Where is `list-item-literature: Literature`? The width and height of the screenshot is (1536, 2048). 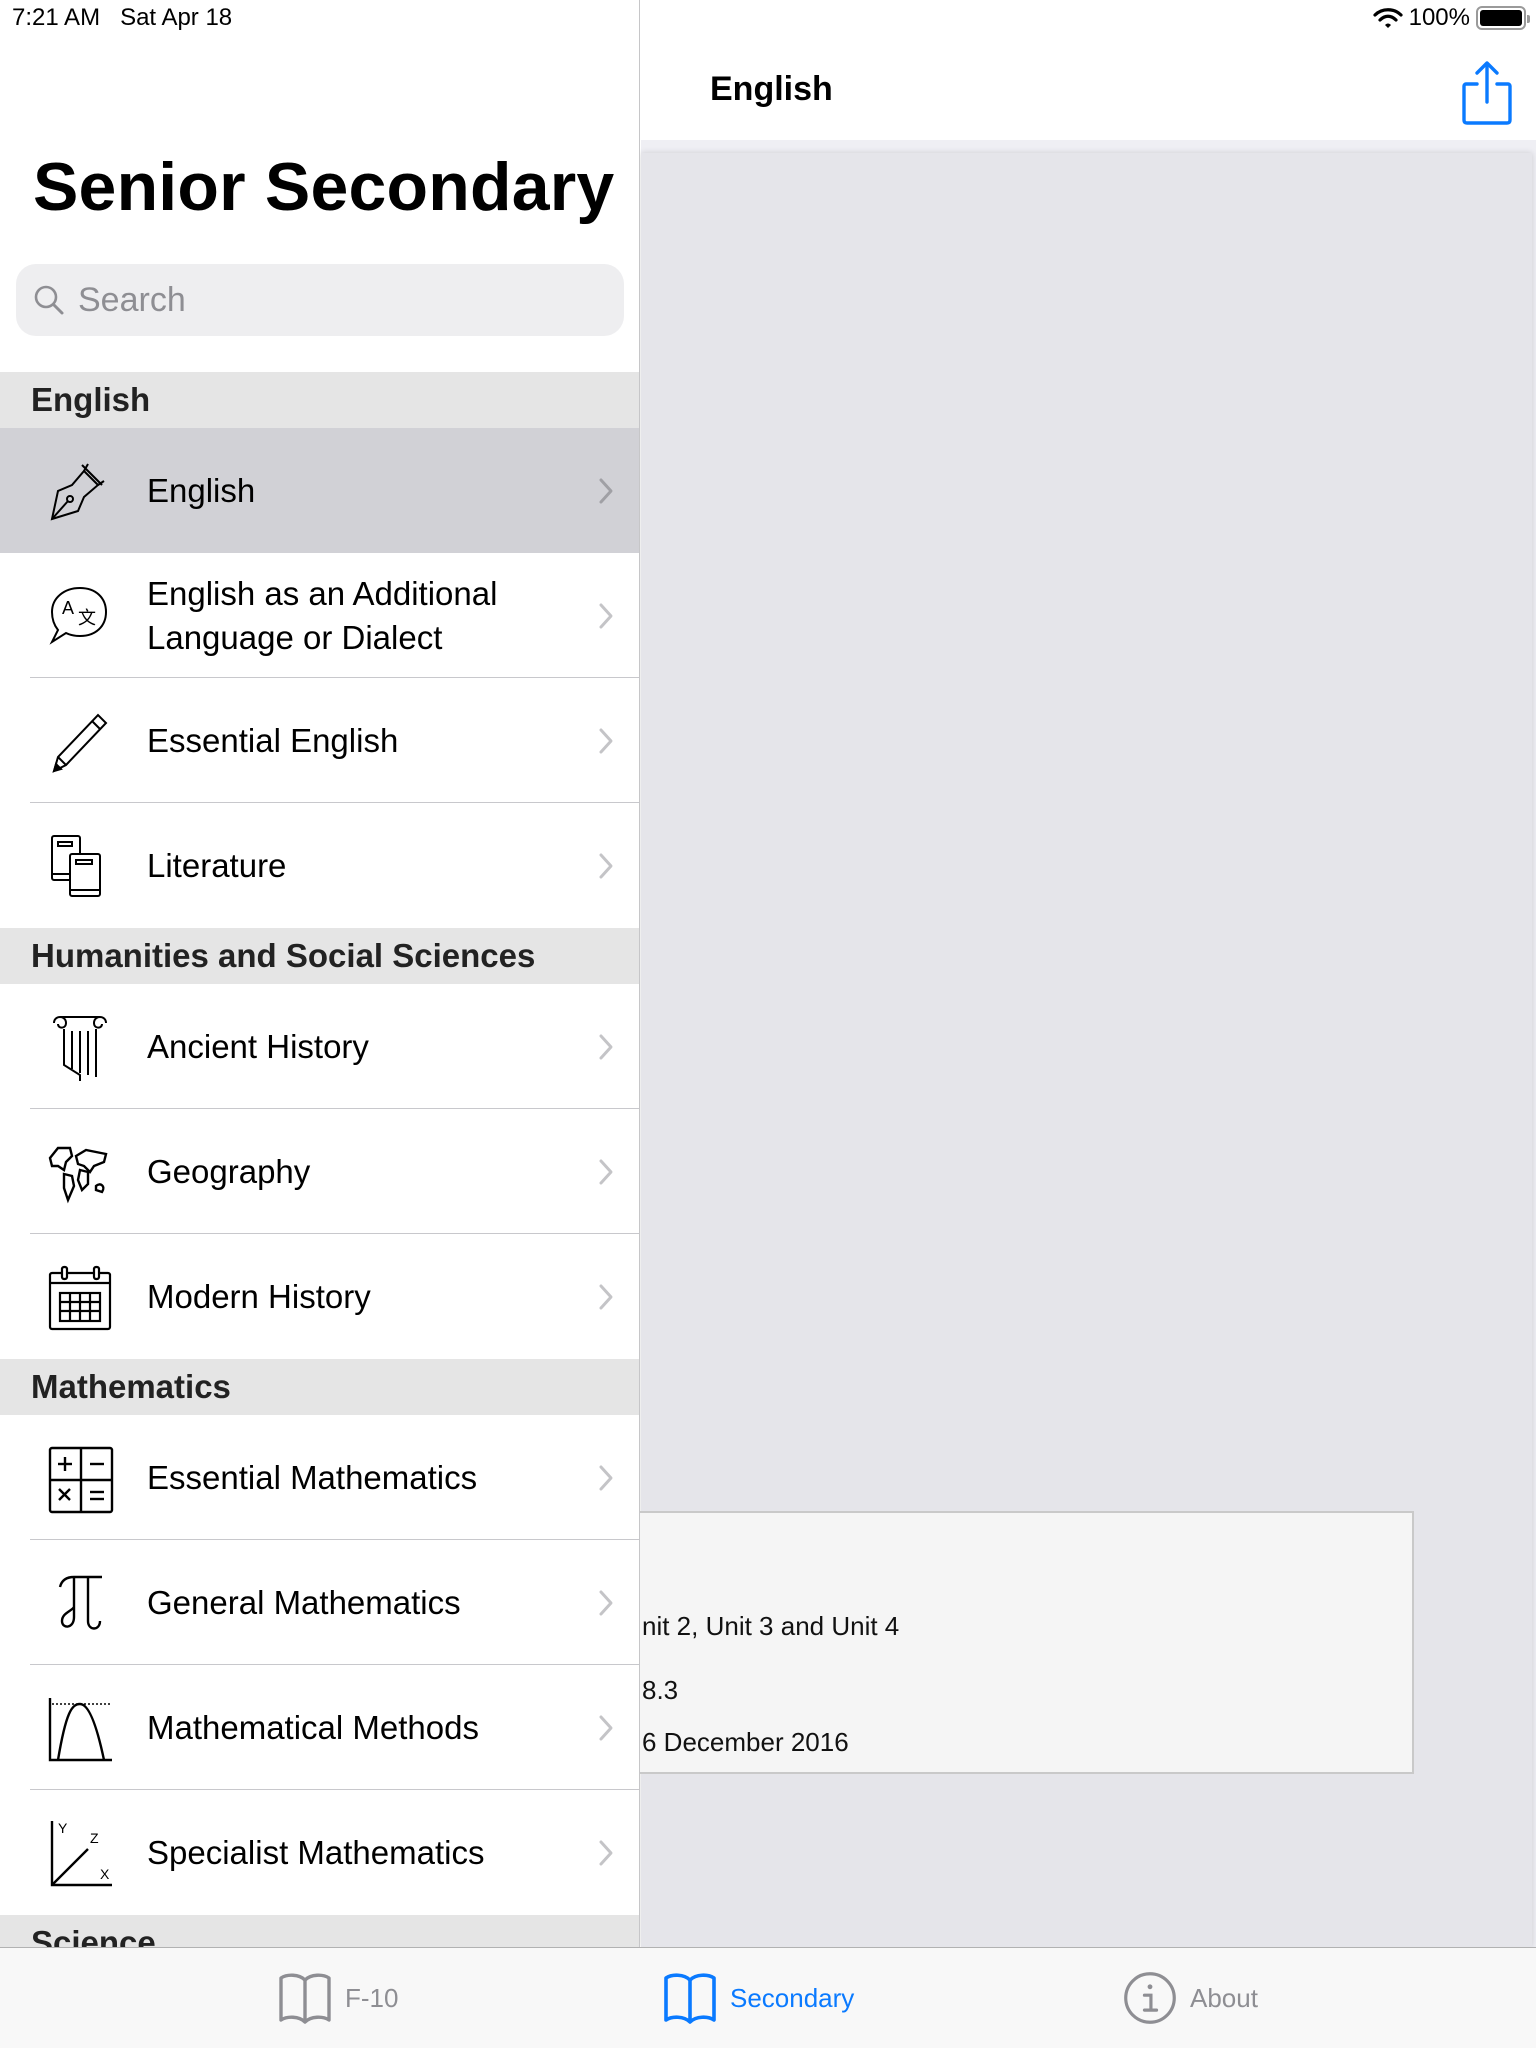
list-item-literature: Literature is located at coordinates (319, 865).